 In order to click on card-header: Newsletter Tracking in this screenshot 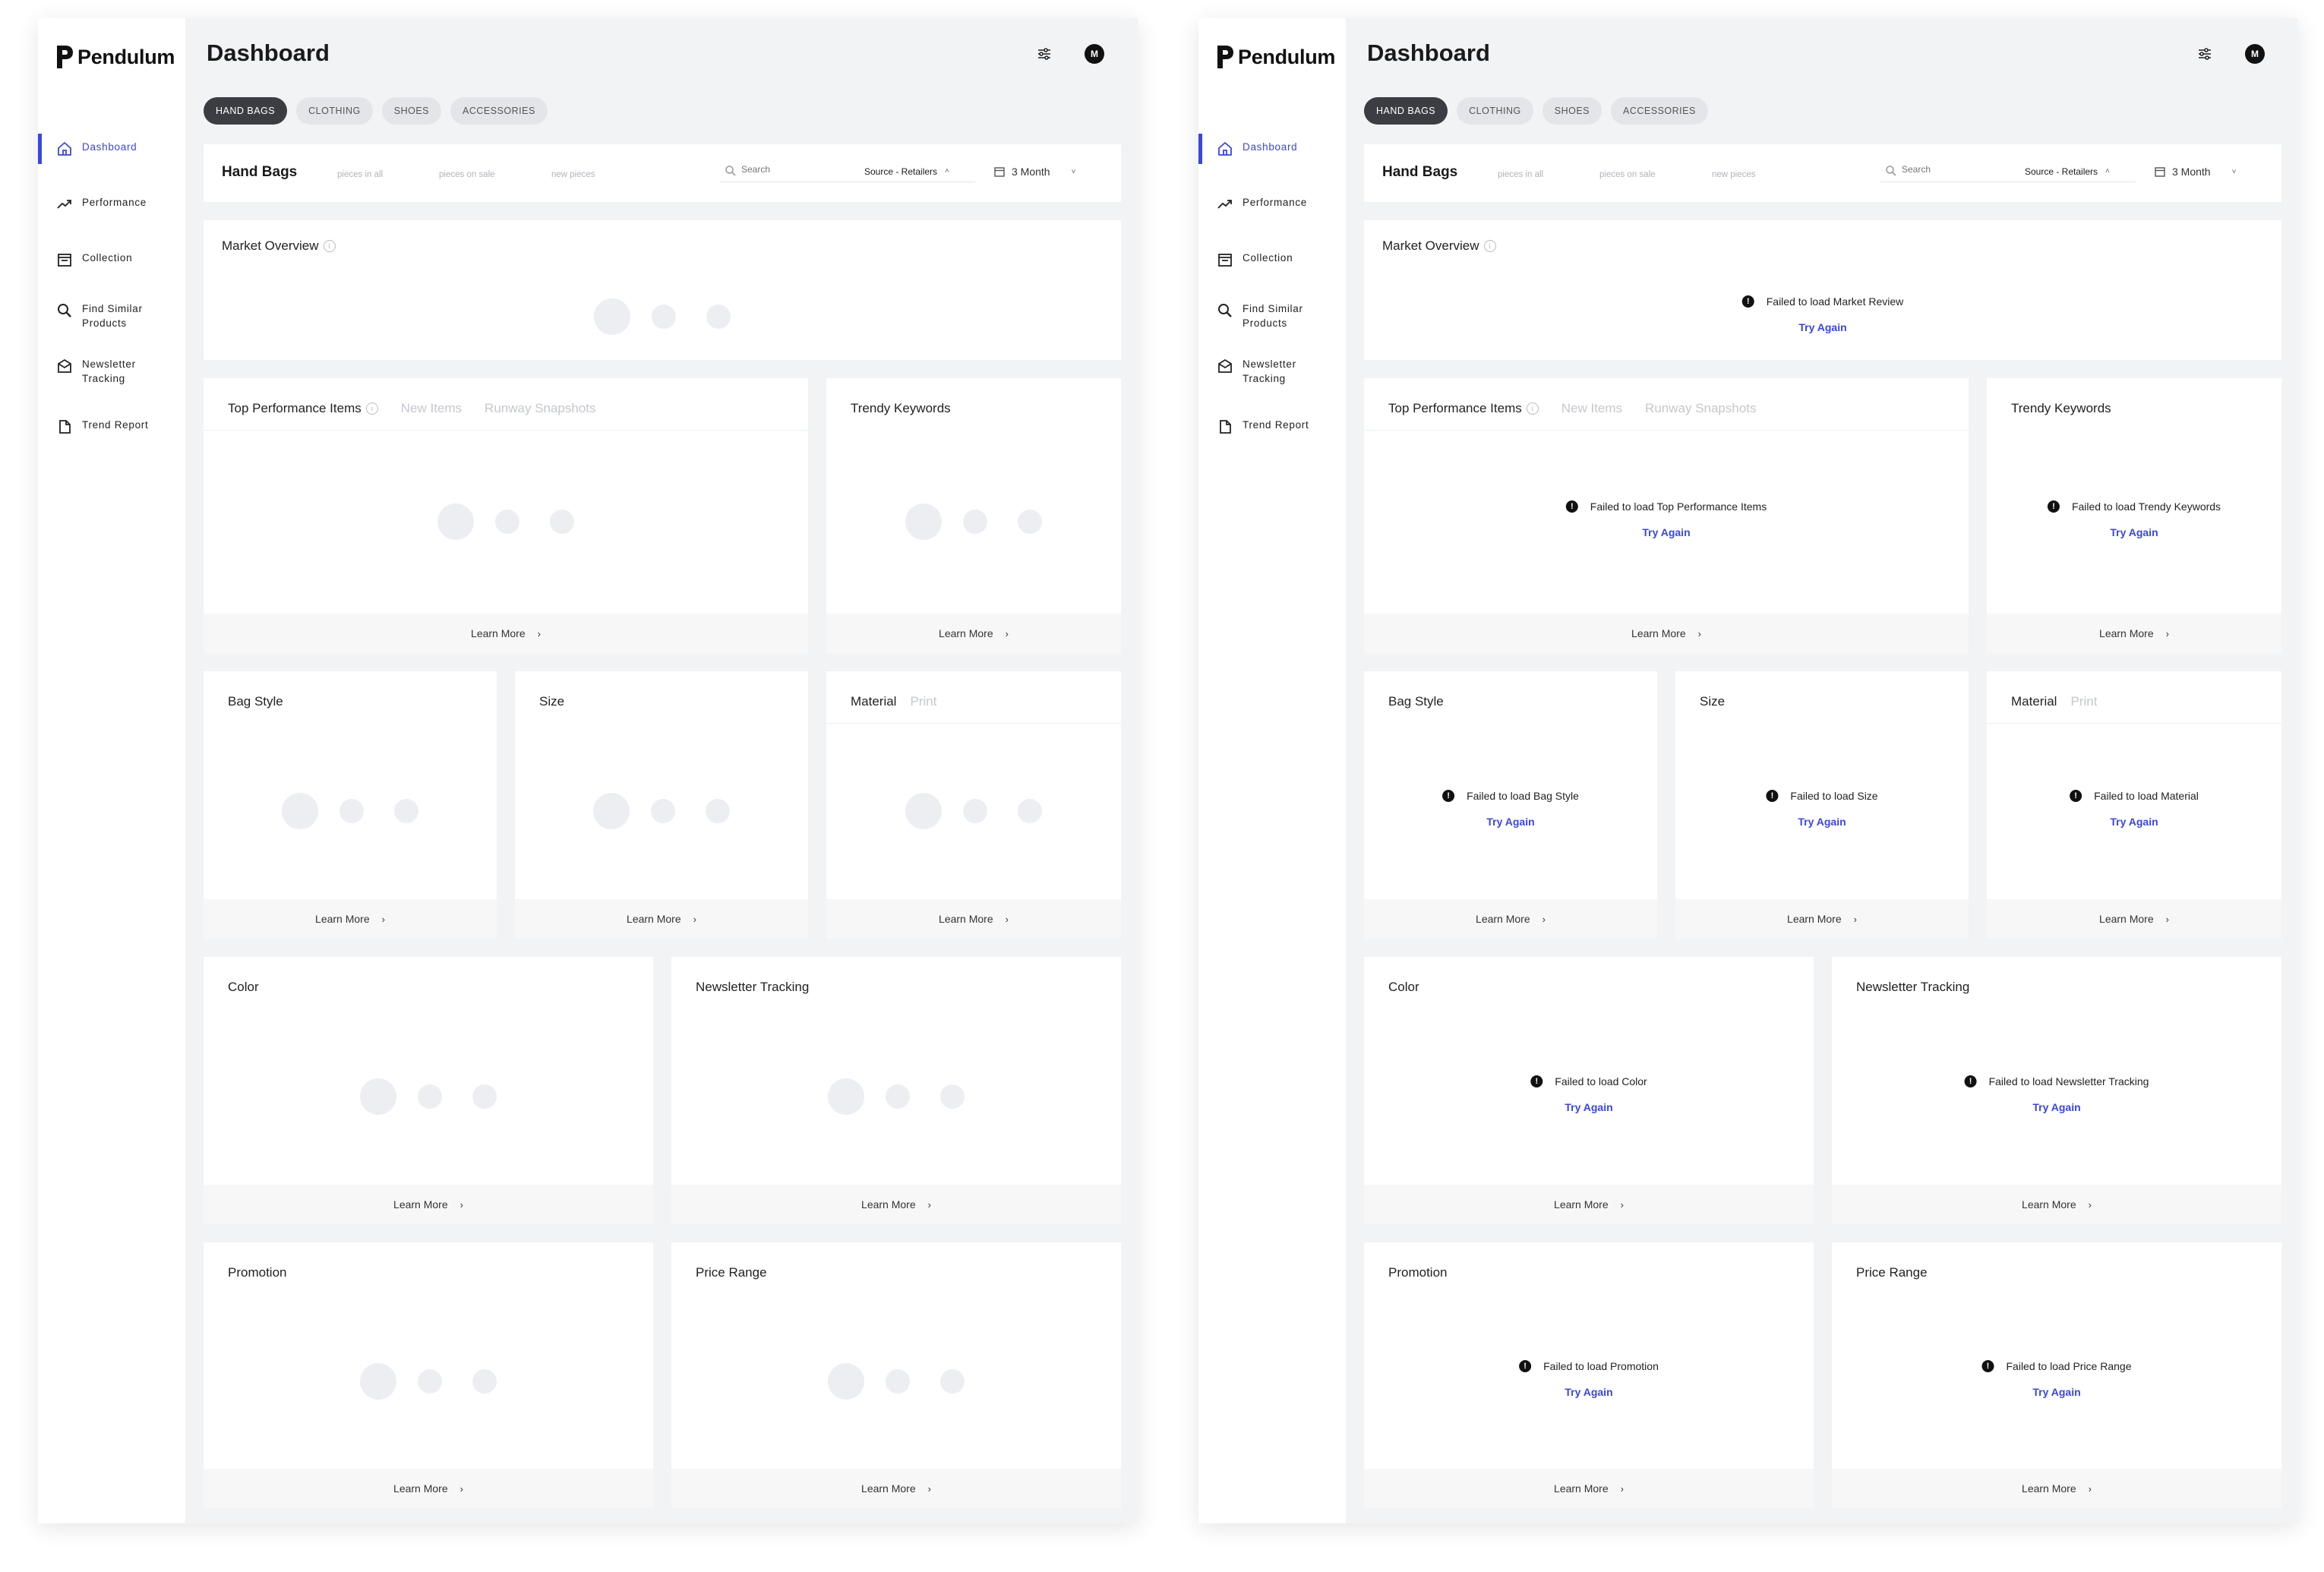, I will do `click(752, 987)`.